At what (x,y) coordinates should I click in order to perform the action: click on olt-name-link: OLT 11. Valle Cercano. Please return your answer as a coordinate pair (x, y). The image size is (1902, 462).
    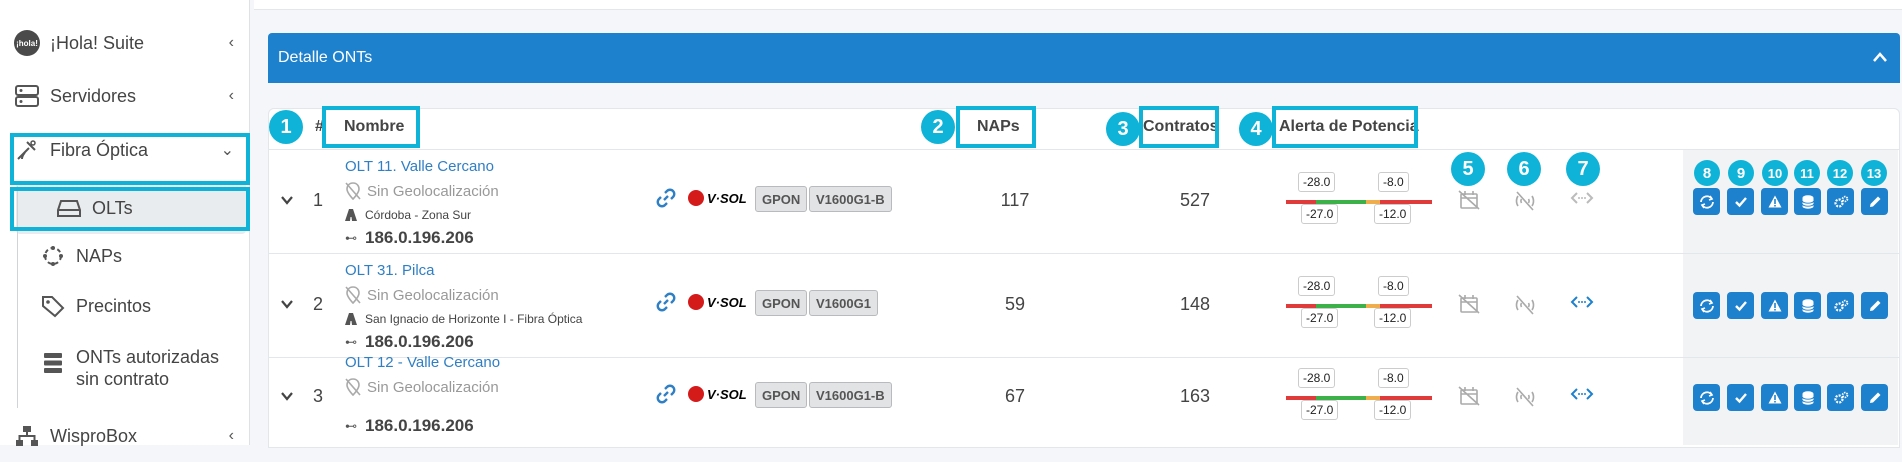
    Looking at the image, I should click on (419, 166).